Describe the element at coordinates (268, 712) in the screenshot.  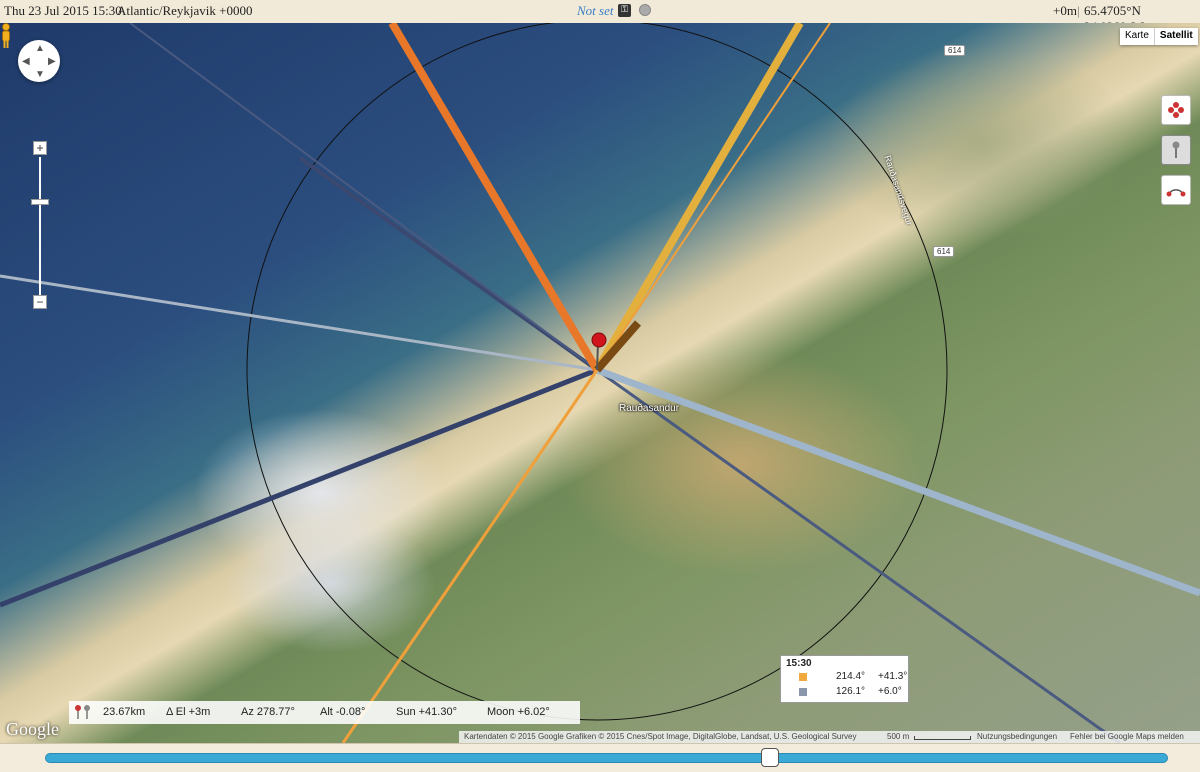
I see `azimuth-value: Az 278.77°` at that location.